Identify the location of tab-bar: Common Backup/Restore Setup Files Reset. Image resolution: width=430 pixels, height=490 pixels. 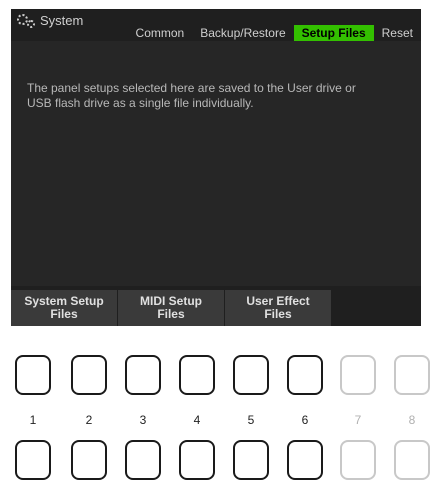
(274, 33).